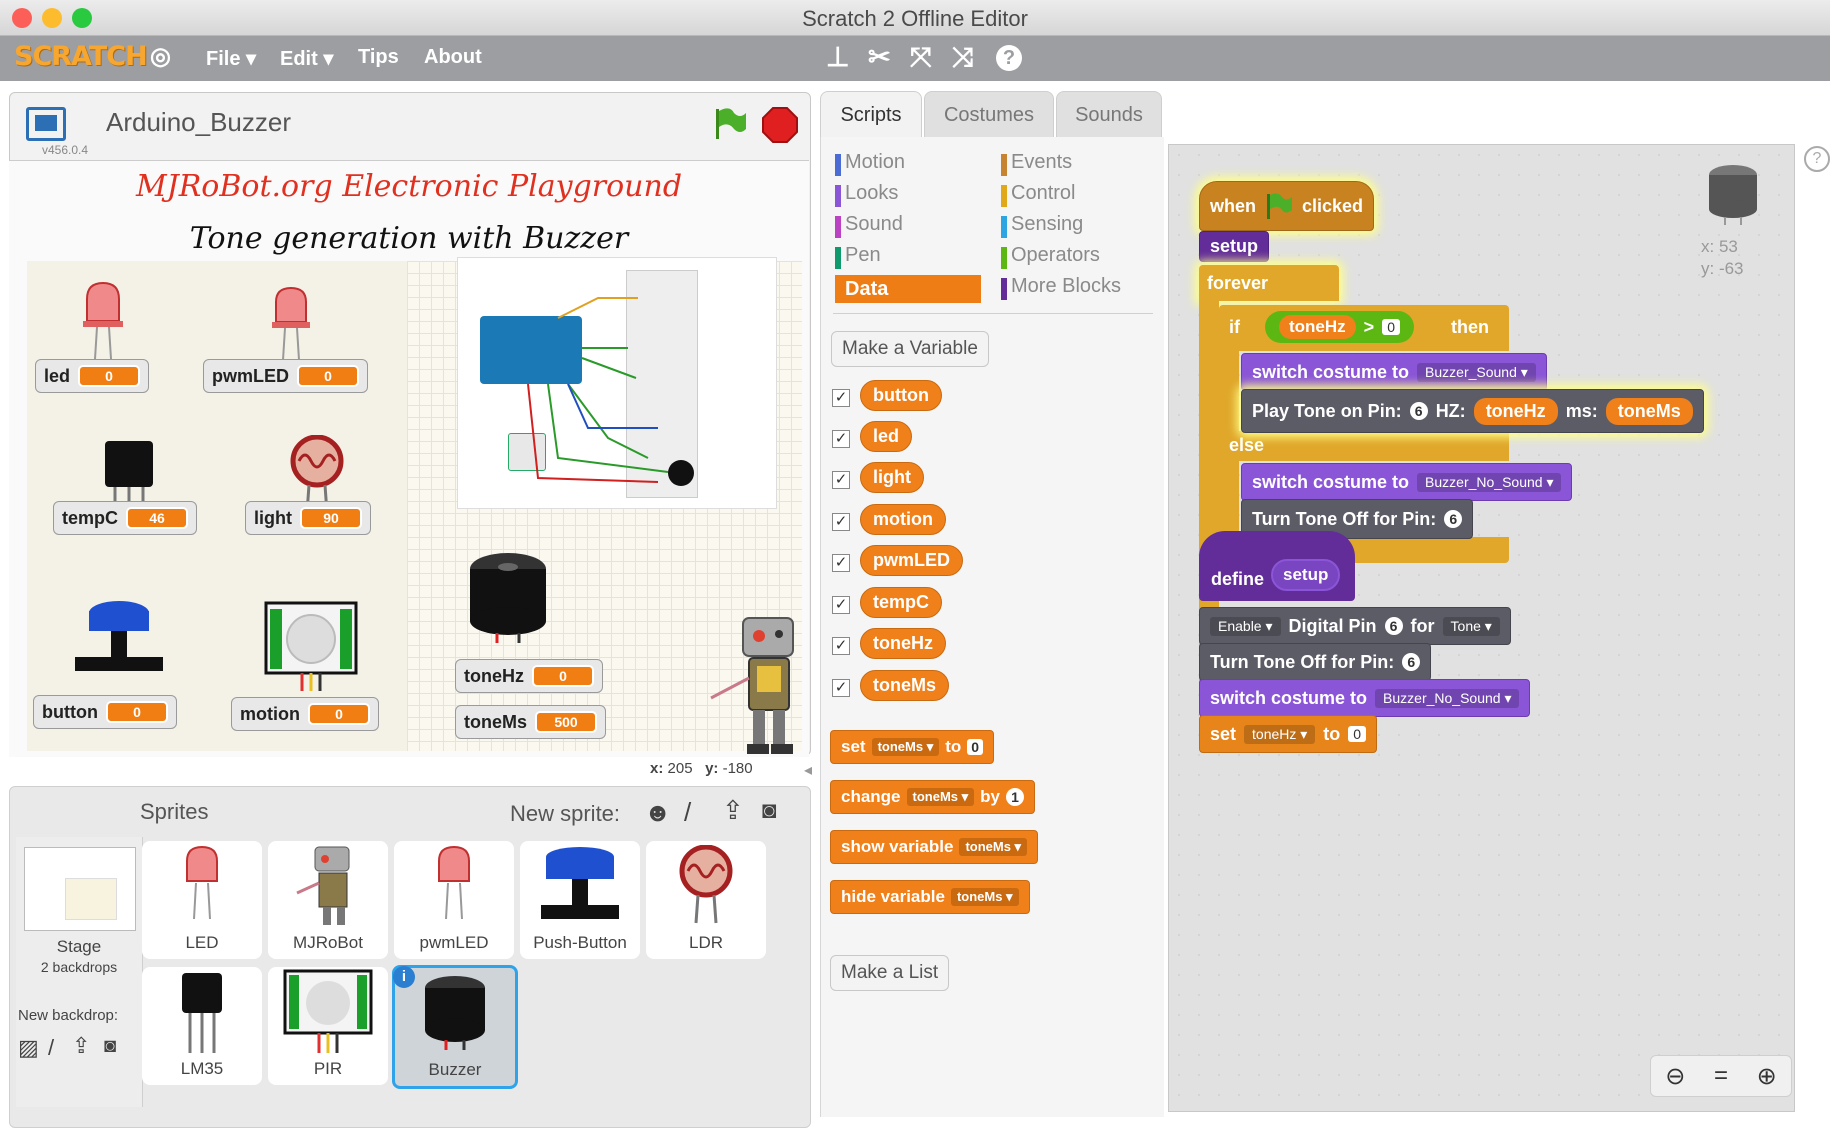 This screenshot has height=1128, width=1830. What do you see at coordinates (46, 124) in the screenshot?
I see `presentation-mode-icon` at bounding box center [46, 124].